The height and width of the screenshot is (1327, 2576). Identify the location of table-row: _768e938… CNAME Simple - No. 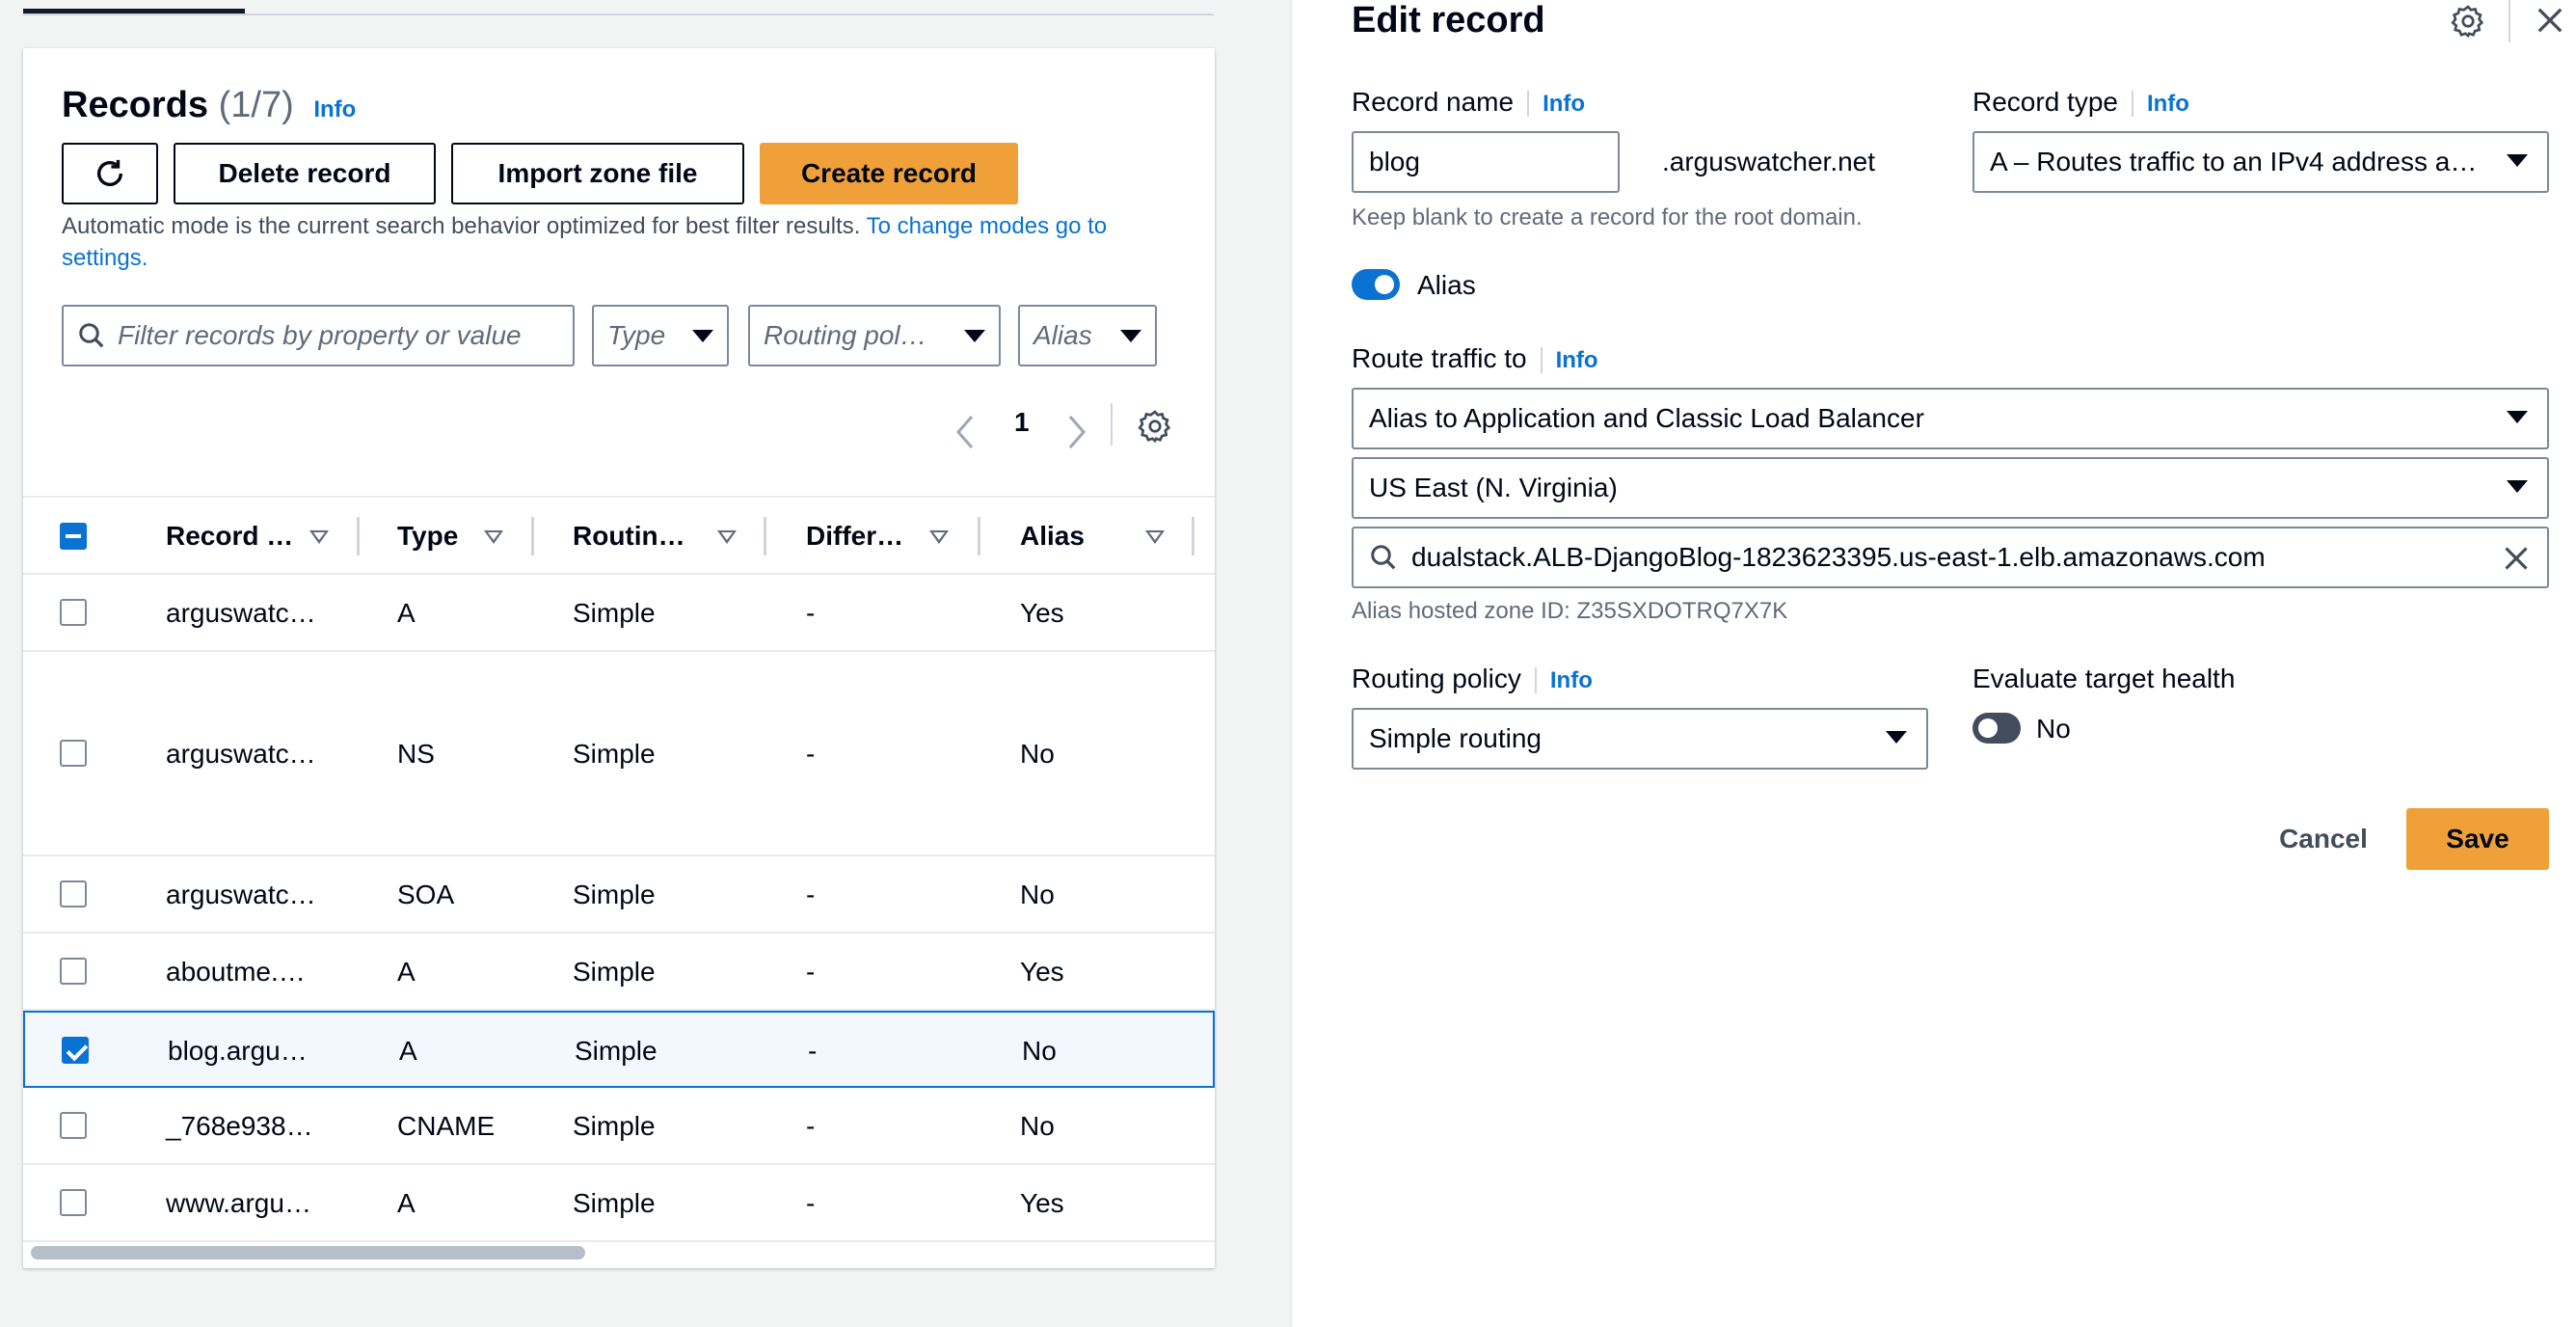
(619, 1126).